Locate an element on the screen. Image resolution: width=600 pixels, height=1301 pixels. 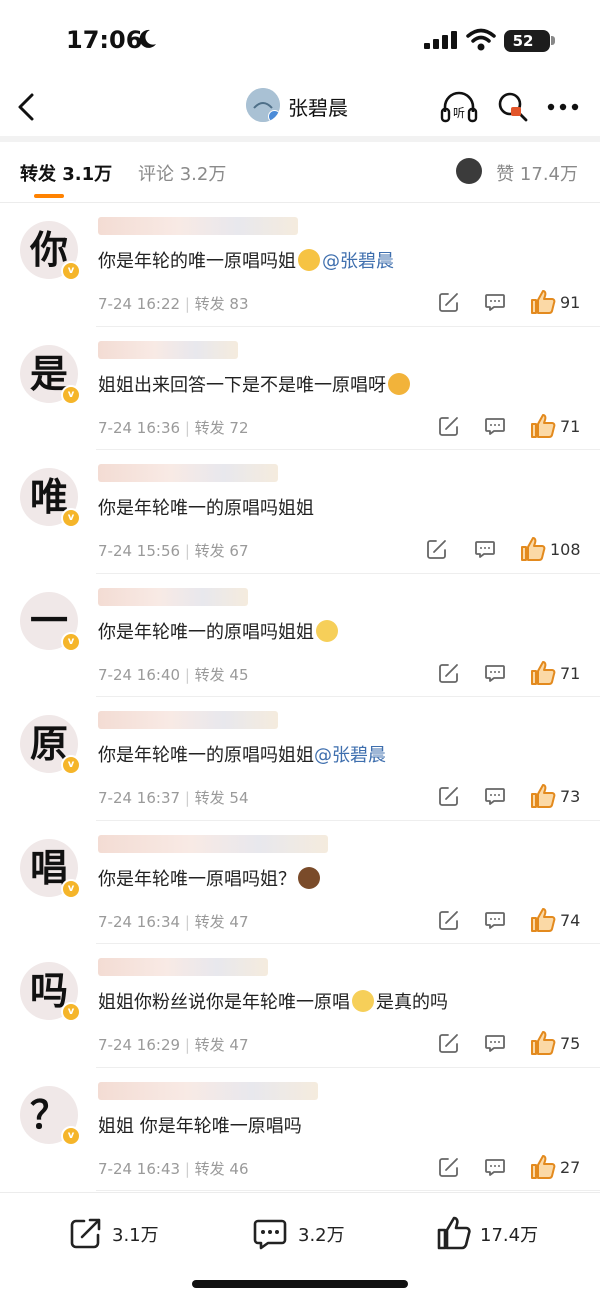
repost-item: ？ v 姐姐 你是年轮唯一原唱吗 7-24 16:43 | 转发 46 27 is located at coordinates (300, 1129).